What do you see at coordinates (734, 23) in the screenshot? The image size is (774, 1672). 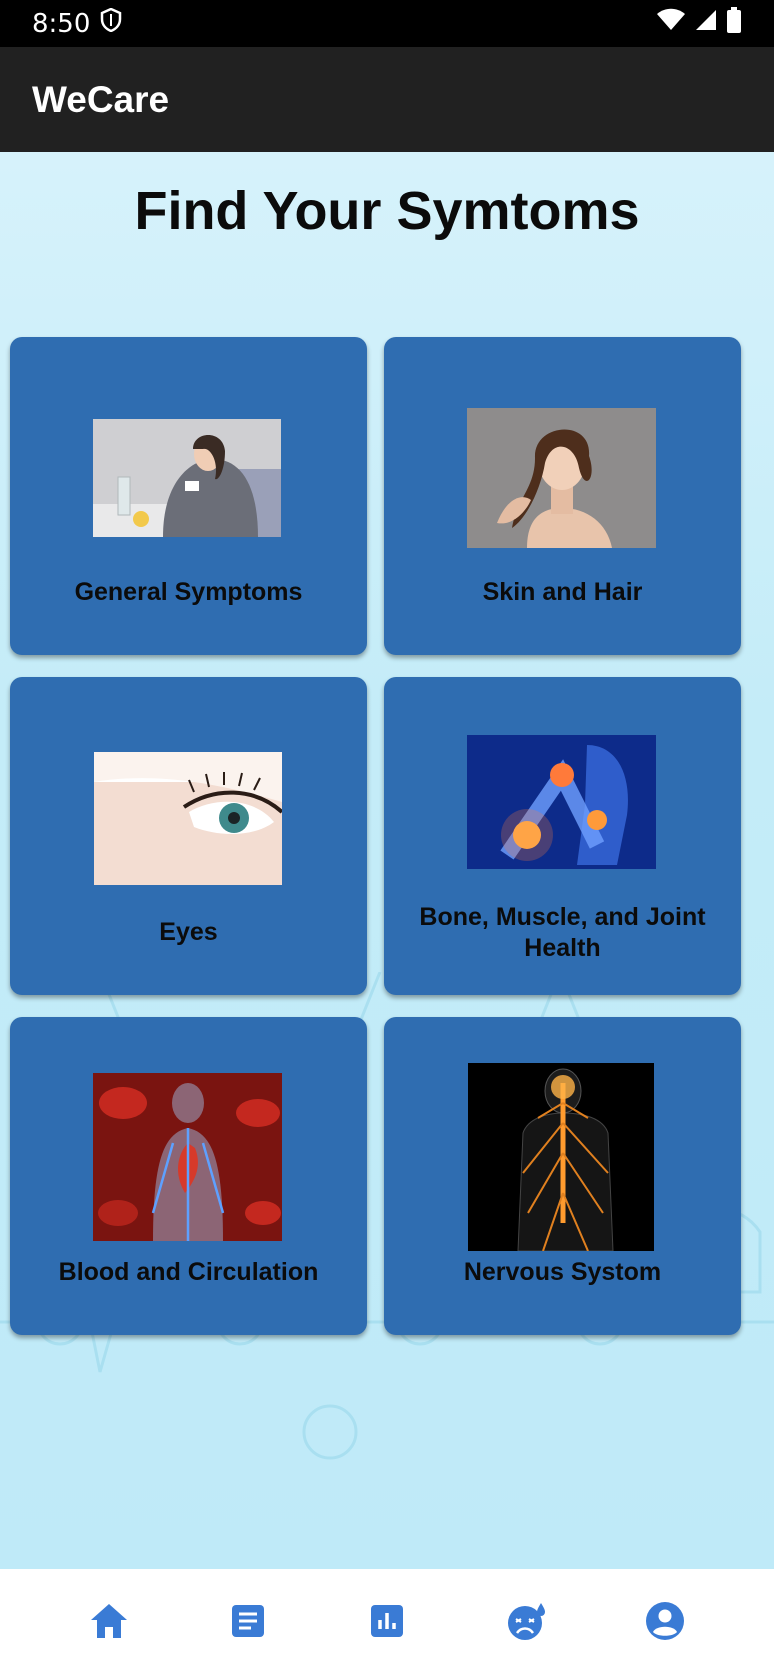 I see `battery-icon` at bounding box center [734, 23].